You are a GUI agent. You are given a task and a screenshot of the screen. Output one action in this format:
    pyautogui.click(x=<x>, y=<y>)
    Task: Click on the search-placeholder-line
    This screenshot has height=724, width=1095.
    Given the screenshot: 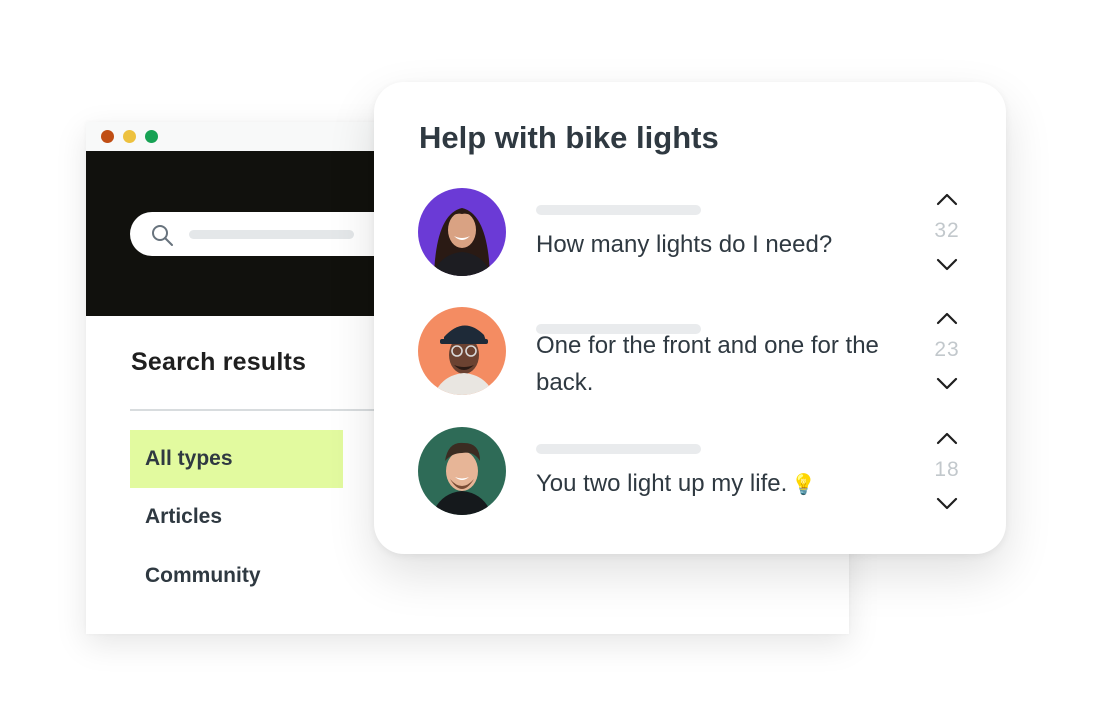 What is the action you would take?
    pyautogui.click(x=271, y=234)
    